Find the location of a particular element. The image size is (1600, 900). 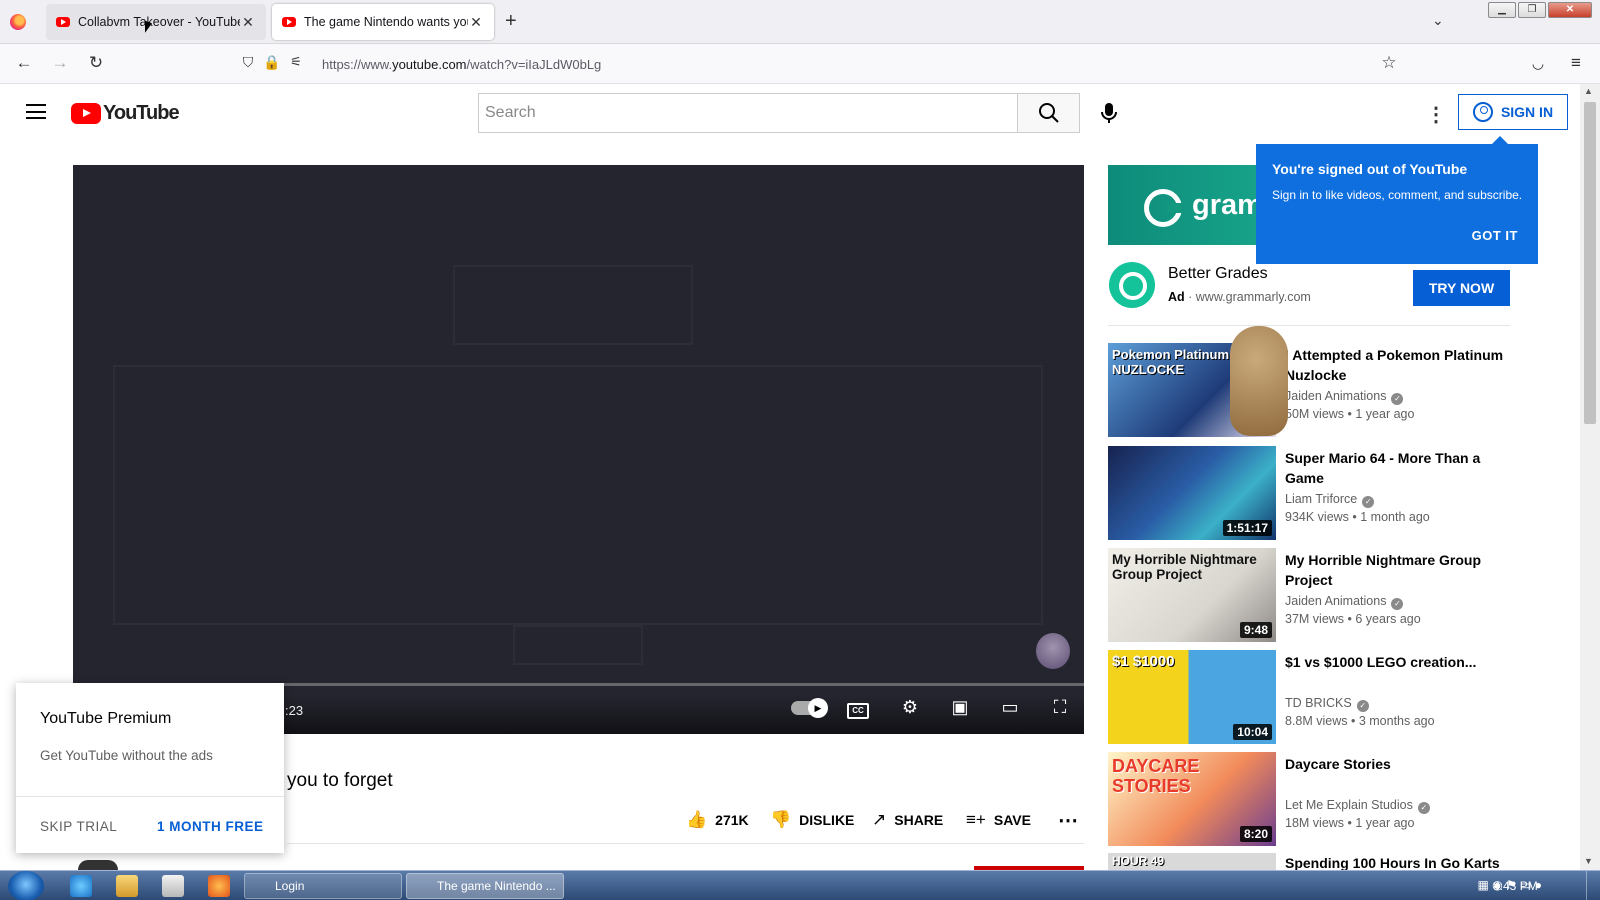

video-thumbnail: DAYCARE STORIES 8:20 is located at coordinates (1192, 799).